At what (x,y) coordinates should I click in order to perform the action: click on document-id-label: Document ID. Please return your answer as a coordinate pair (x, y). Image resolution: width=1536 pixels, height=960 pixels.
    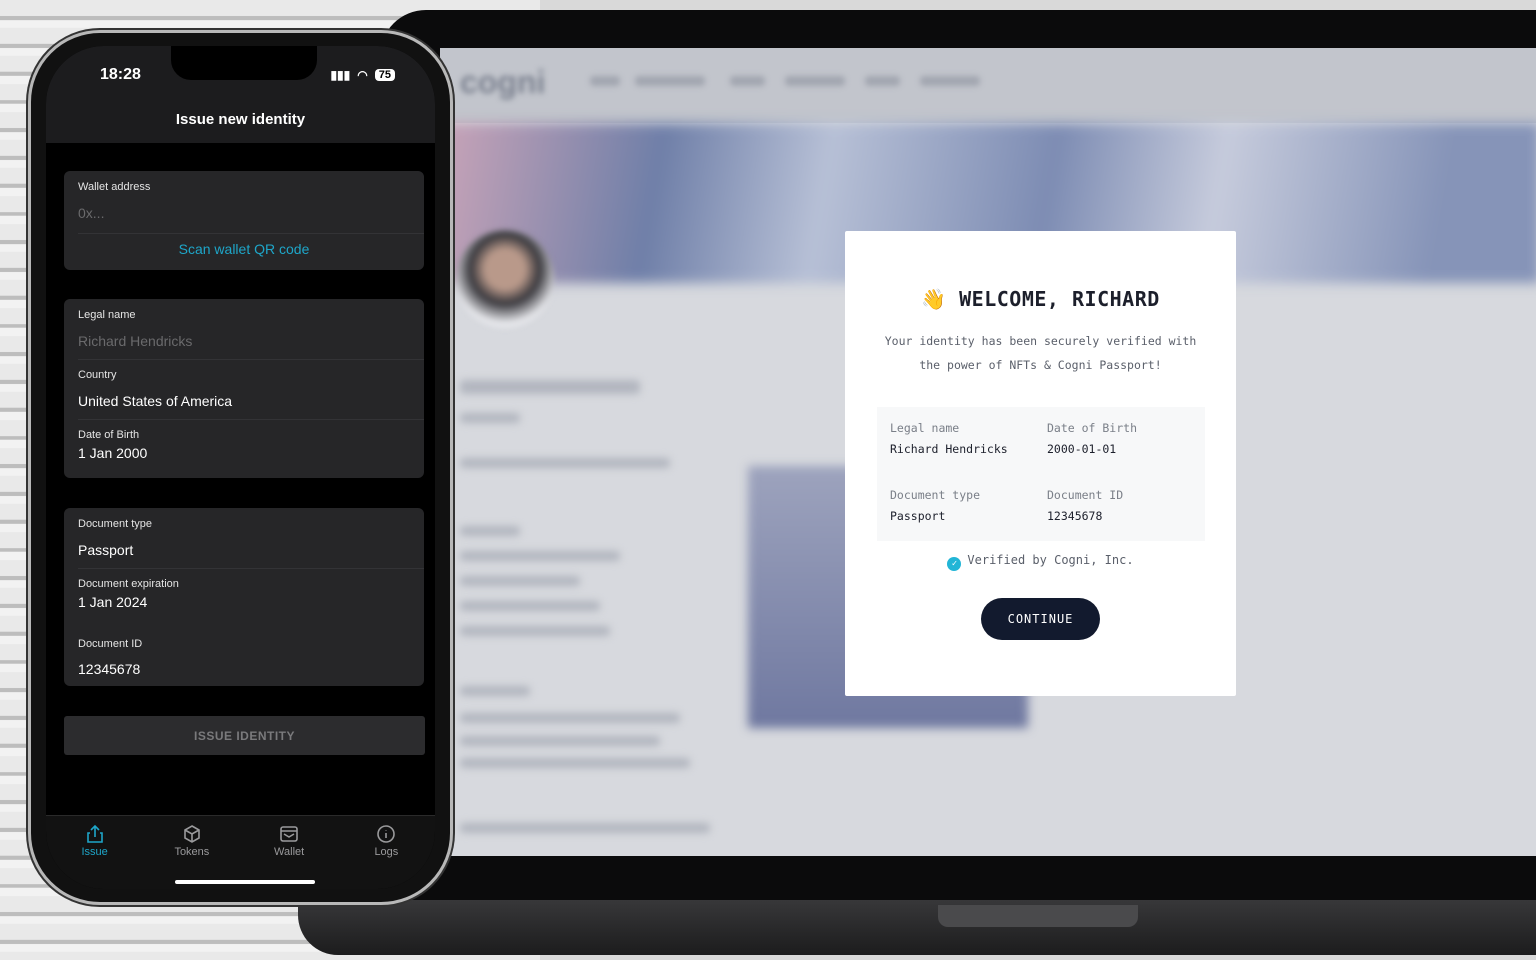
    Looking at the image, I should click on (110, 644).